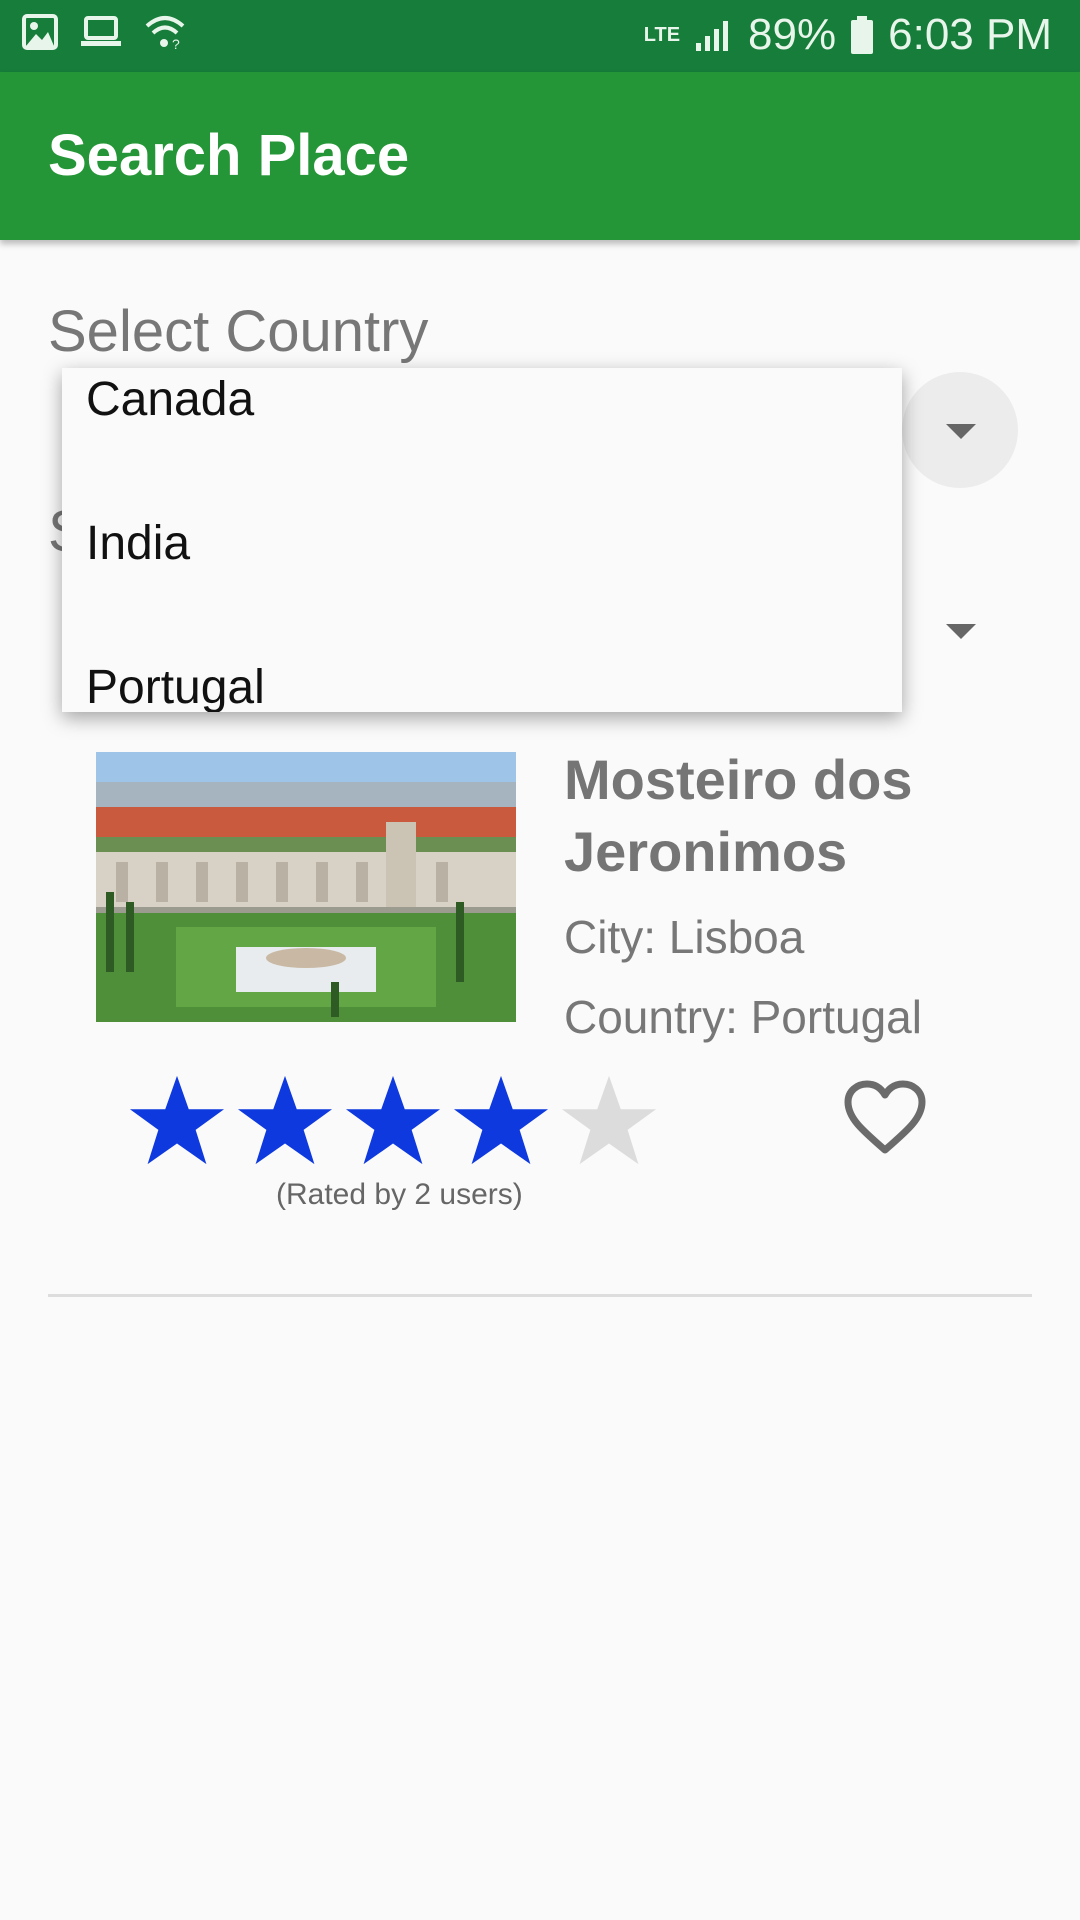 This screenshot has height=1920, width=1080. Describe the element at coordinates (743, 1017) in the screenshot. I see `place-country: Country: Portugal` at that location.